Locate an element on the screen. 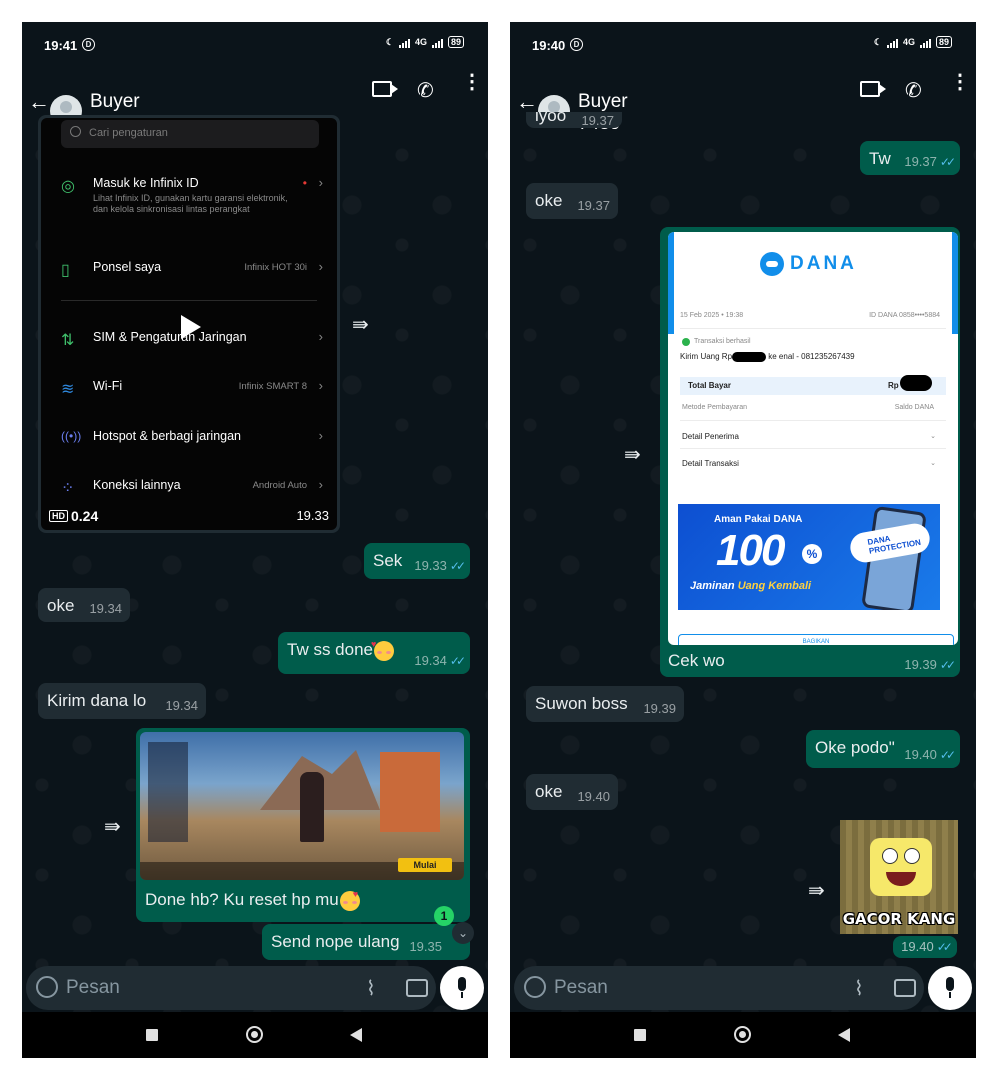  phone-icon: ▯ is located at coordinates (65, 270).